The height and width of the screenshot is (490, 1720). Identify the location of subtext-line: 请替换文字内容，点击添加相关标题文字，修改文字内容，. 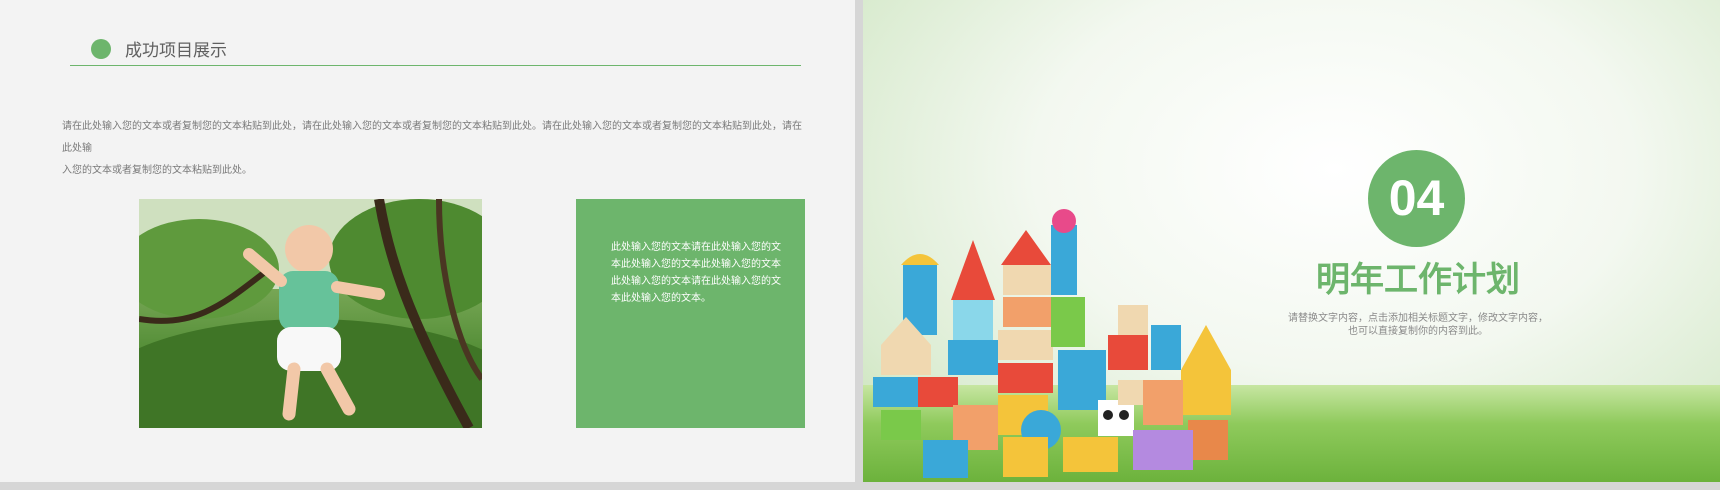
(1418, 318).